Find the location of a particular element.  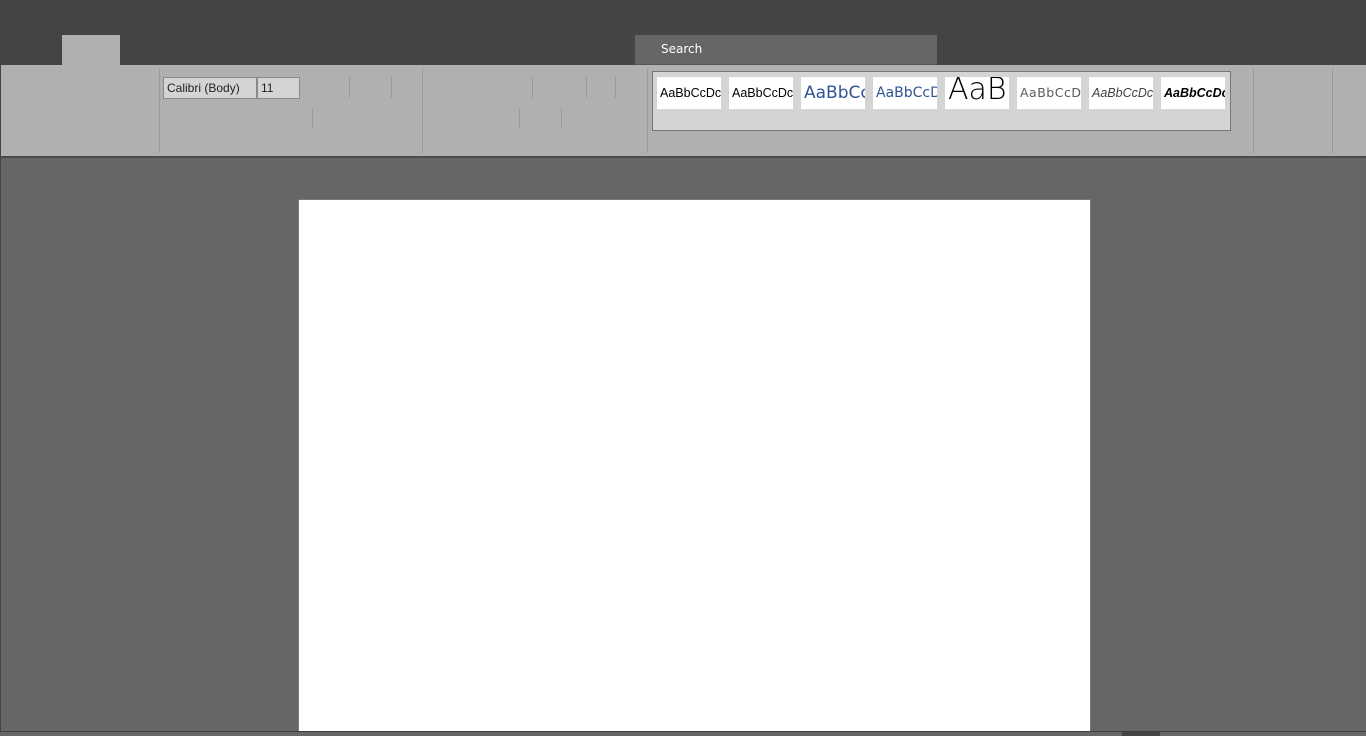

style-heading-1: AaBbCc is located at coordinates (833, 93).